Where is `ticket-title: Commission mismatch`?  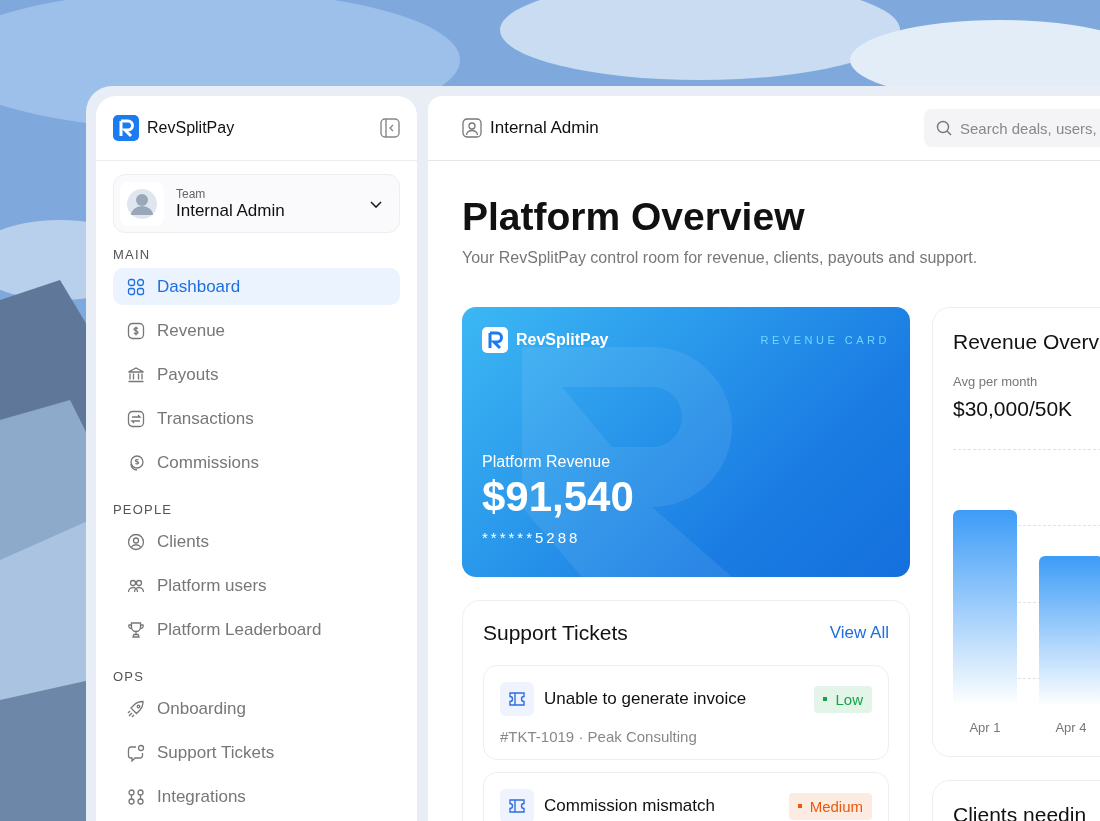 ticket-title: Commission mismatch is located at coordinates (630, 806).